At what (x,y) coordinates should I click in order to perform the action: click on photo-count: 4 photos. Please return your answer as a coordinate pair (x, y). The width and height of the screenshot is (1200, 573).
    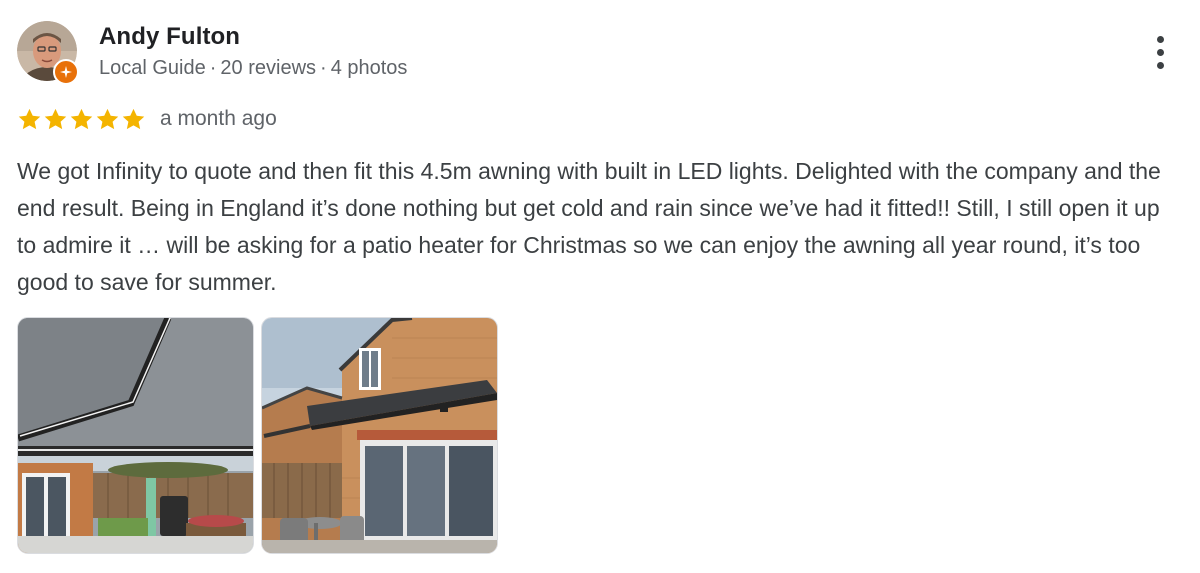
    Looking at the image, I should click on (369, 68).